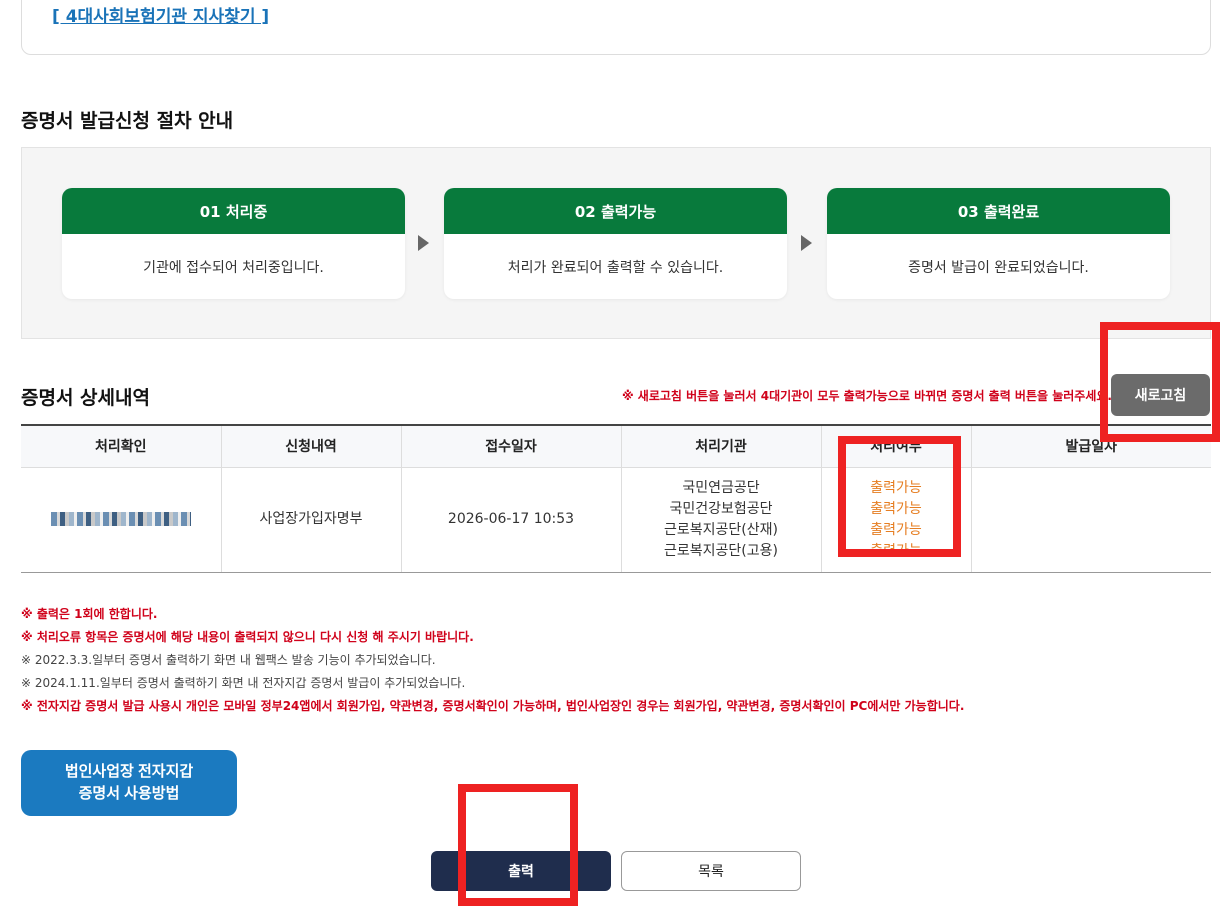 This screenshot has height=919, width=1227. Describe the element at coordinates (1160, 395) in the screenshot. I see `refresh-button: 새로고침` at that location.